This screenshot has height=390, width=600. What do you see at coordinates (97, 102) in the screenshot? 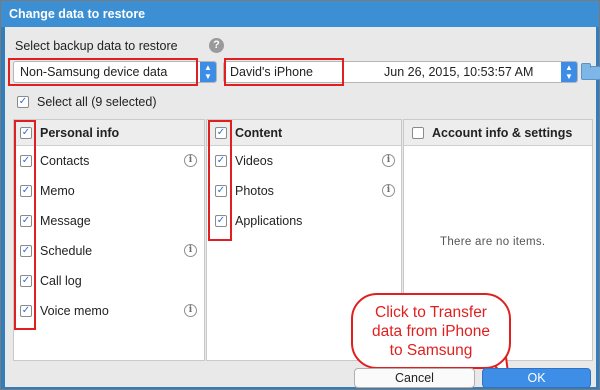
I see `select-all-label: Select all (9 selected)` at bounding box center [97, 102].